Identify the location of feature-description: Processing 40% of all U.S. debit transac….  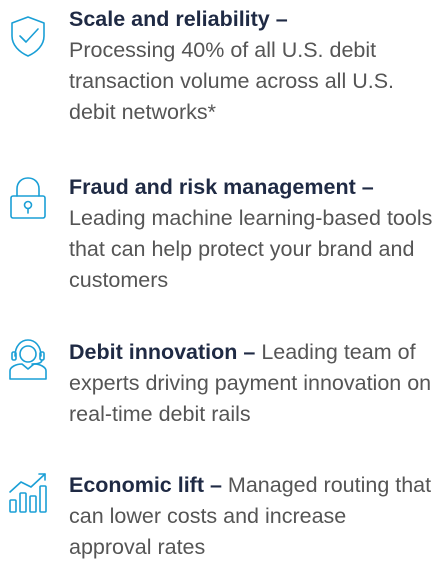
(232, 81).